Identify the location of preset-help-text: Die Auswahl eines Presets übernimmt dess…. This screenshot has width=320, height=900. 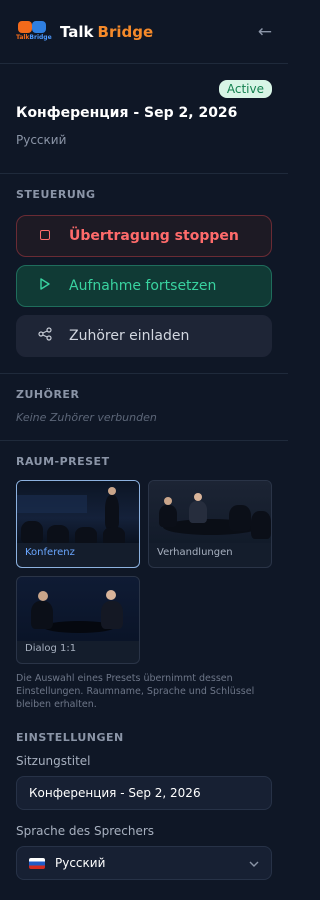
(135, 691).